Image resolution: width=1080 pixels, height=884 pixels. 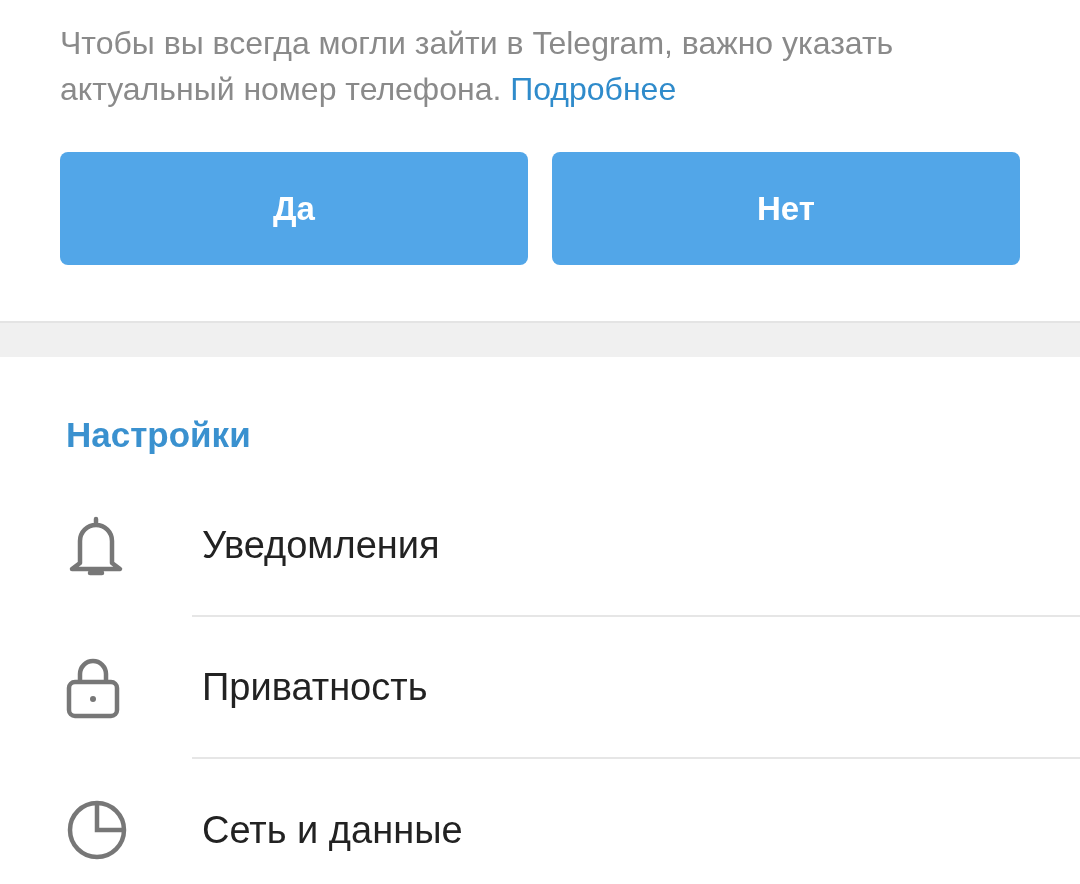 What do you see at coordinates (93, 688) in the screenshot?
I see `lock-icon` at bounding box center [93, 688].